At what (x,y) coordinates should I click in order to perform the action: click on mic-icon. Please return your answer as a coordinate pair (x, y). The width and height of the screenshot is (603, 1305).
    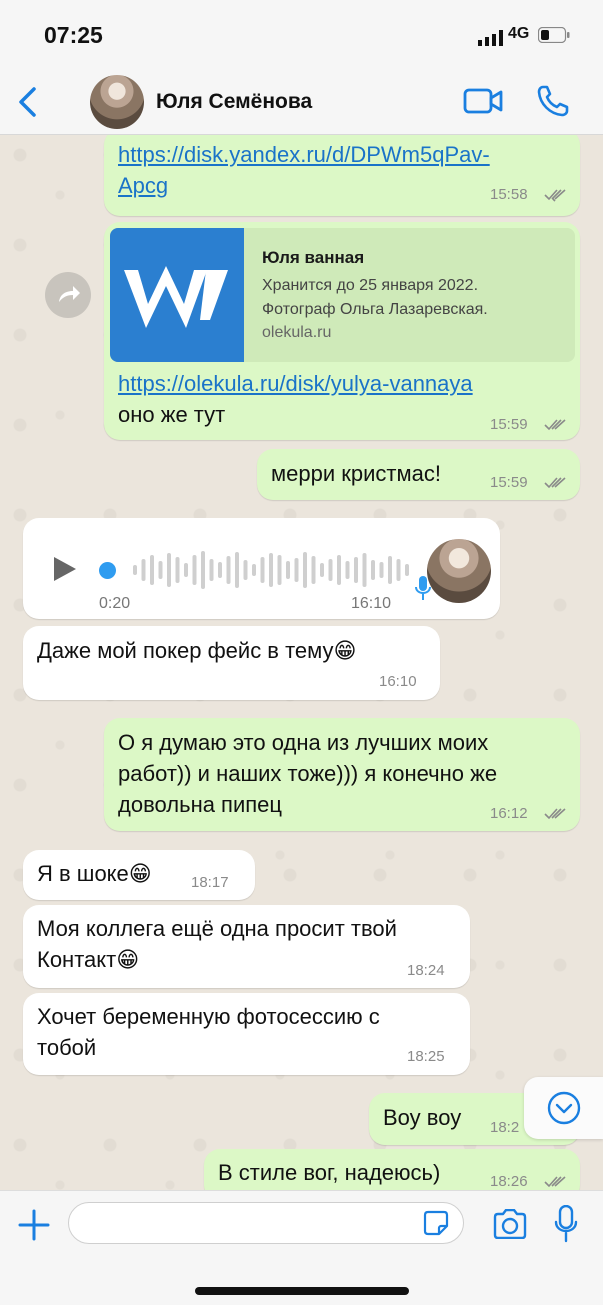
    Looking at the image, I should click on (423, 588).